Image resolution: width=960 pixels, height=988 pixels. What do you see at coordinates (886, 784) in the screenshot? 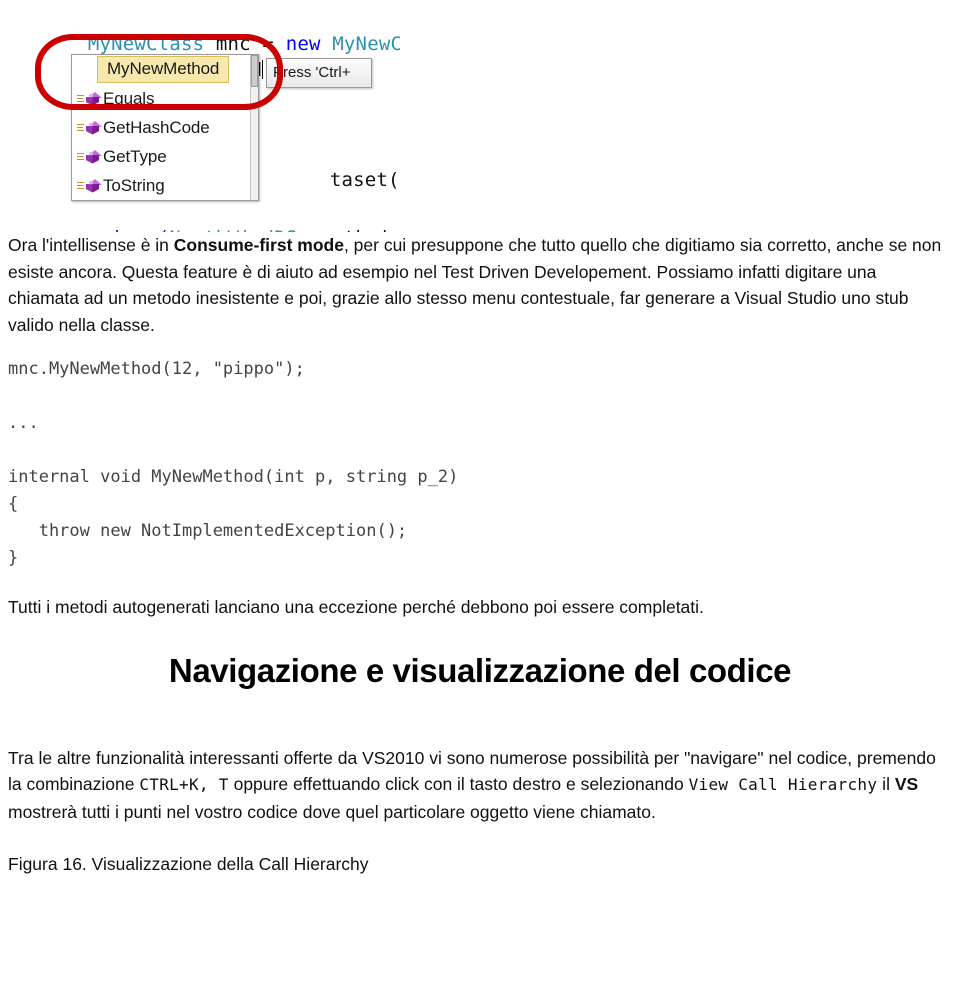
I see `paragraph-3-part-3: il` at bounding box center [886, 784].